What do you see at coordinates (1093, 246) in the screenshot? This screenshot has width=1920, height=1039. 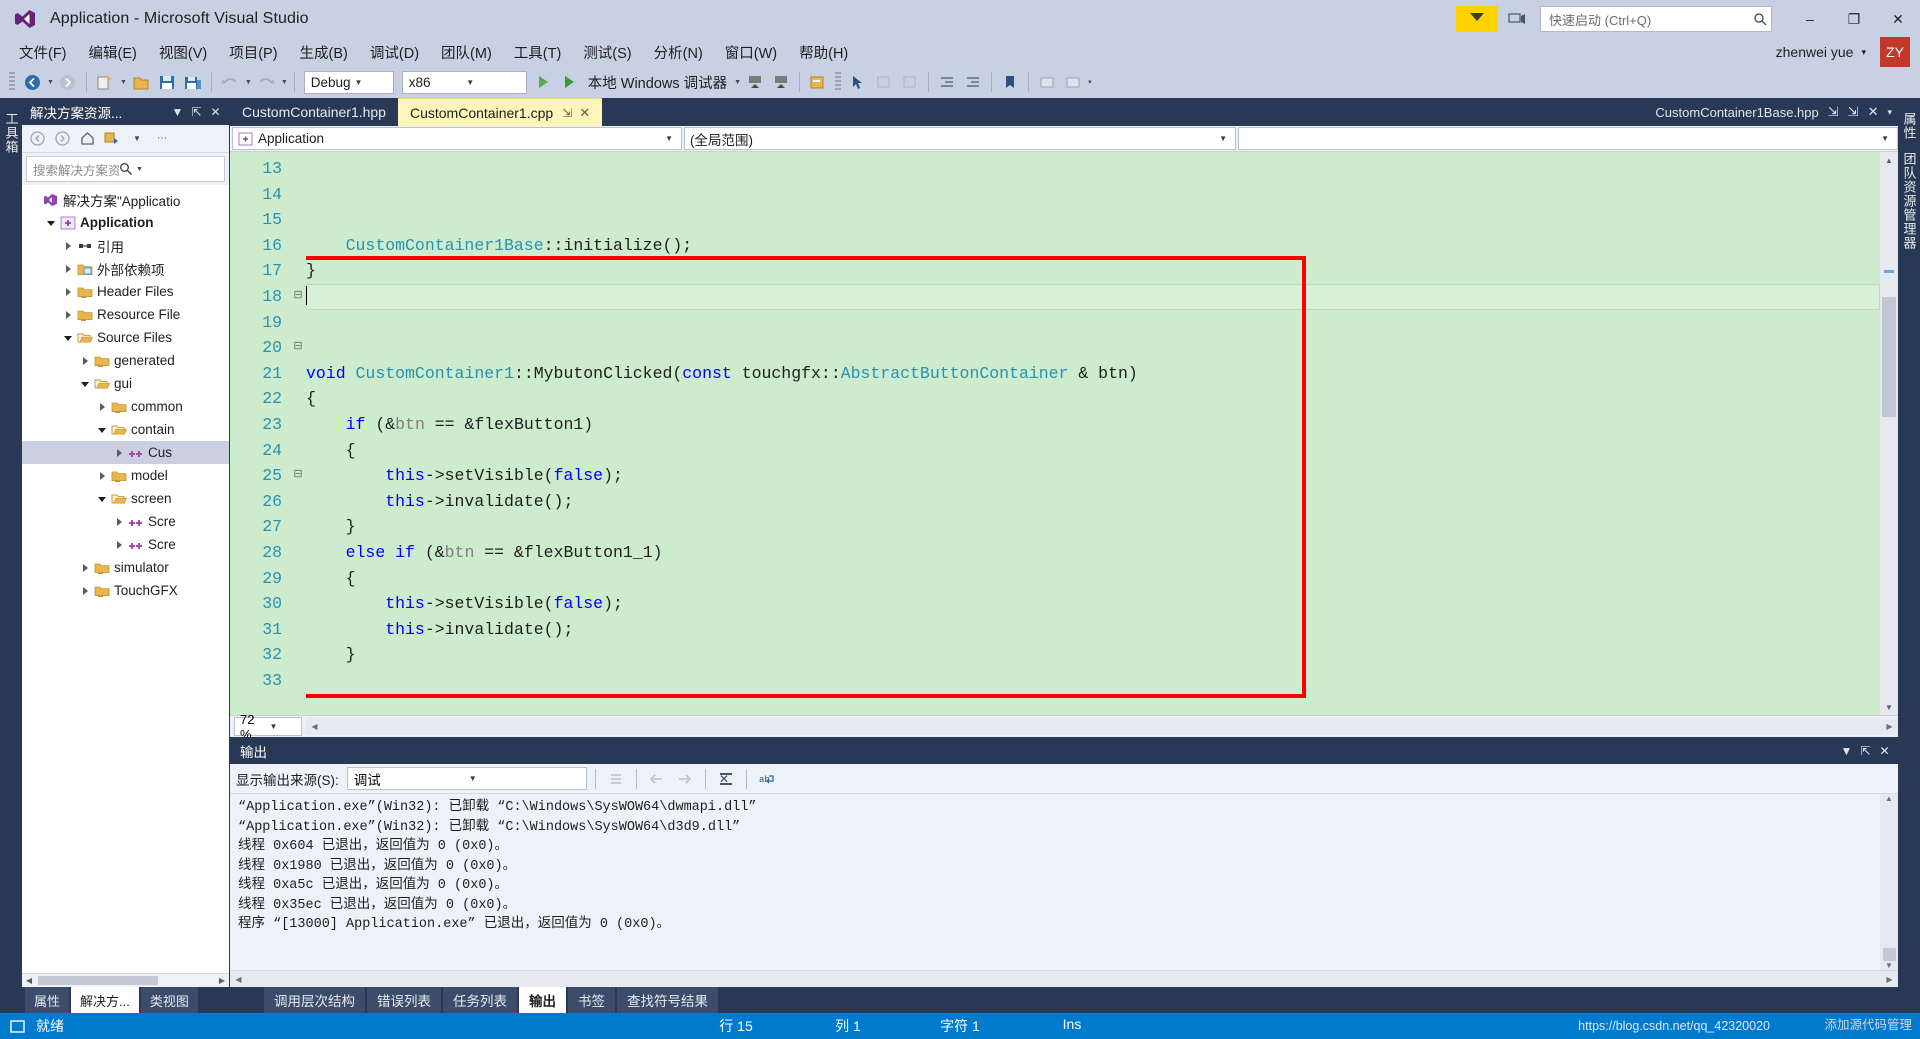 I see `code-line: CustomContainer1Base::initialize();` at bounding box center [1093, 246].